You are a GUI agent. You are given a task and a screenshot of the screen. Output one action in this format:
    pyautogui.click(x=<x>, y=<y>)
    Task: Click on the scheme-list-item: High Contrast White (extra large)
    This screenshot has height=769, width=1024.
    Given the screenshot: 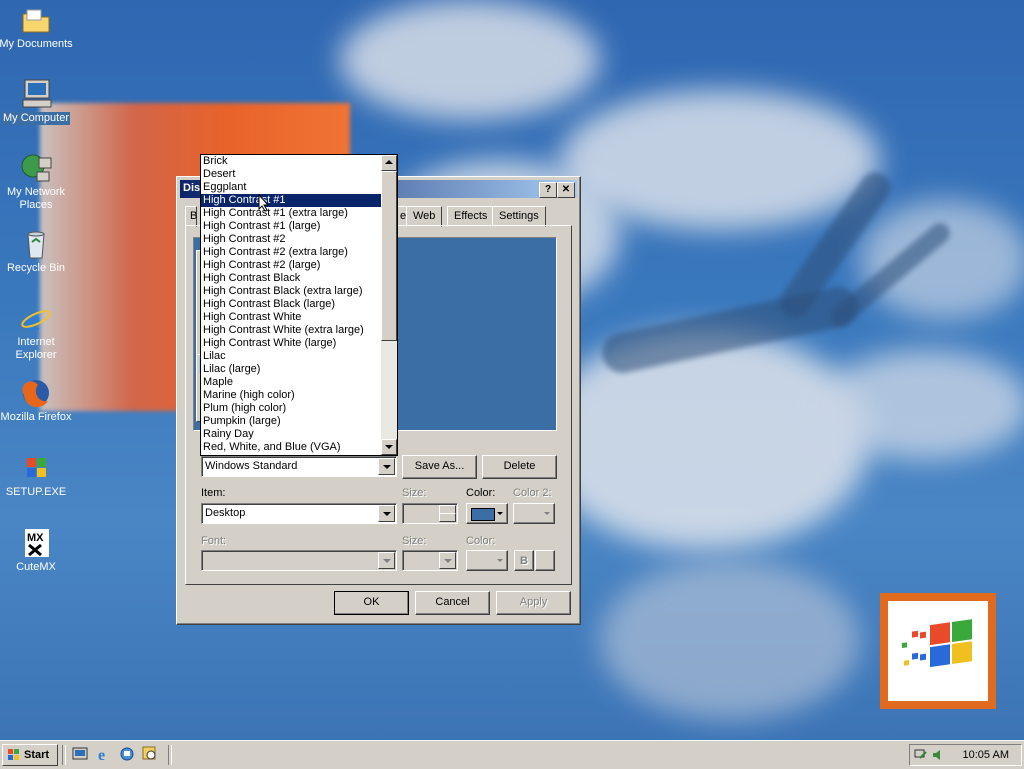 What is the action you would take?
    pyautogui.click(x=291, y=330)
    